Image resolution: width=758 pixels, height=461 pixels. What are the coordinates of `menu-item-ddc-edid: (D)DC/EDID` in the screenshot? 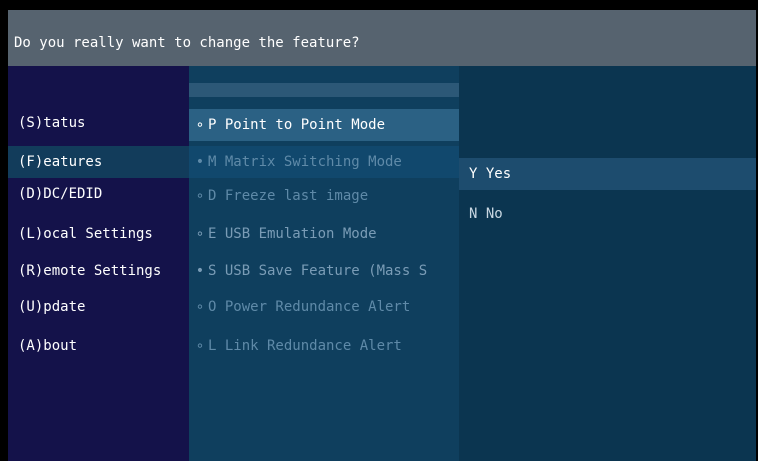 It's located at (98, 194).